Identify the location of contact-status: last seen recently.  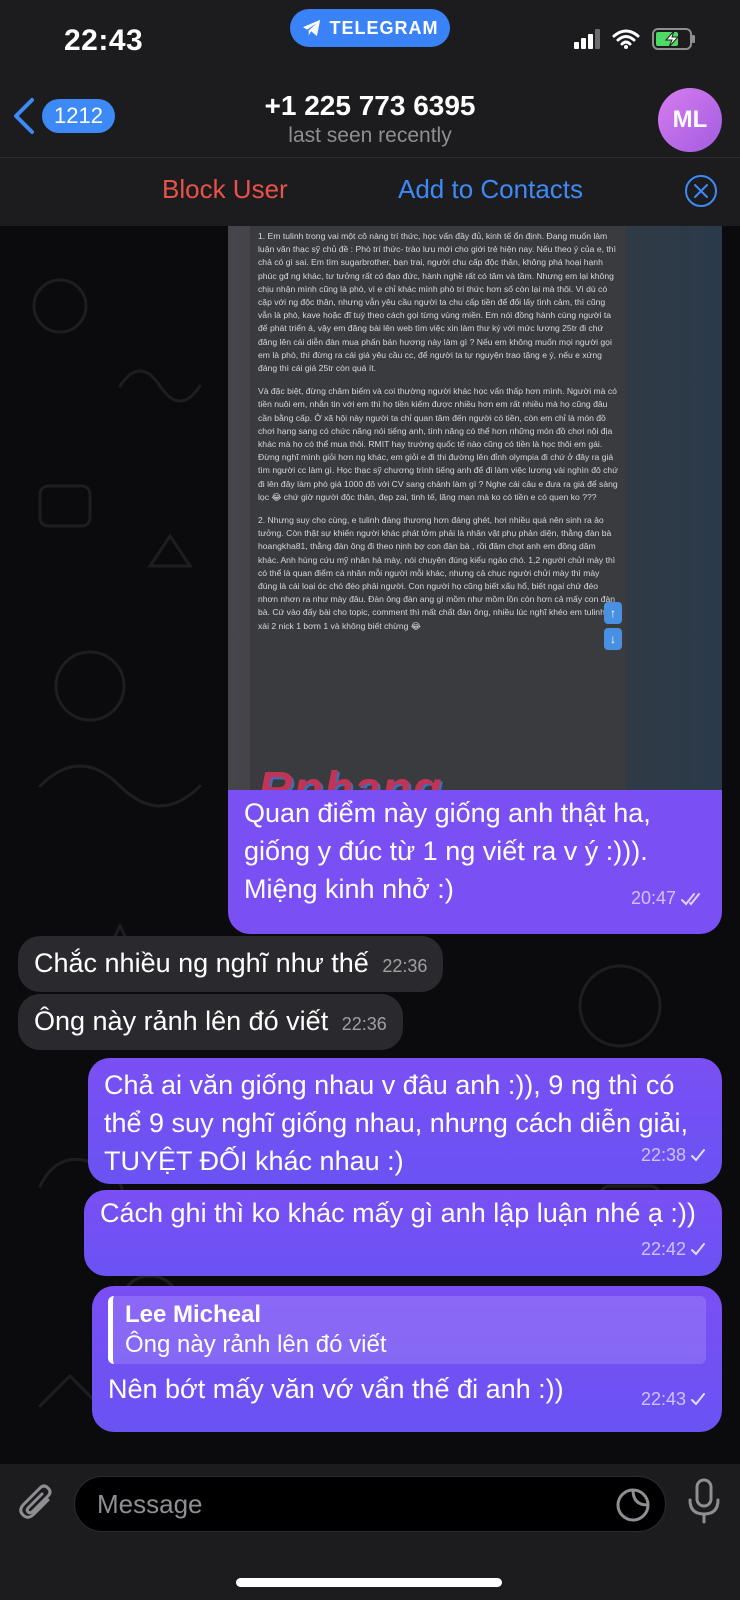
(370, 135).